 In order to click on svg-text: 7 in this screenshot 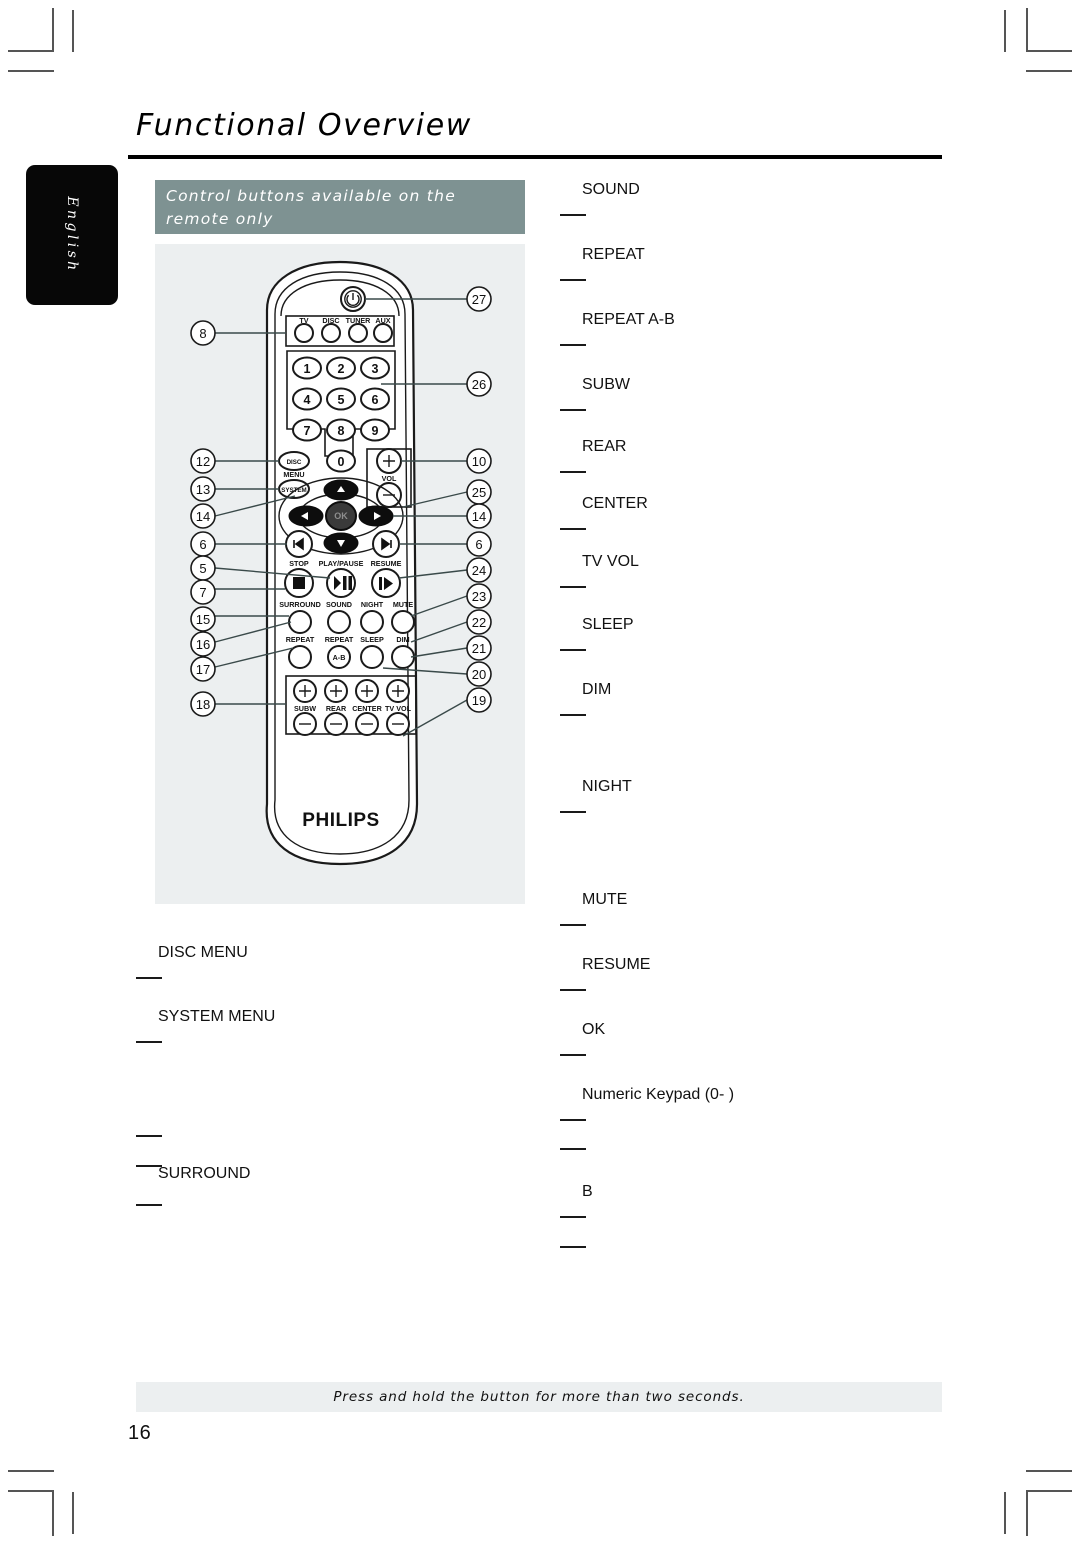, I will do `click(307, 431)`.